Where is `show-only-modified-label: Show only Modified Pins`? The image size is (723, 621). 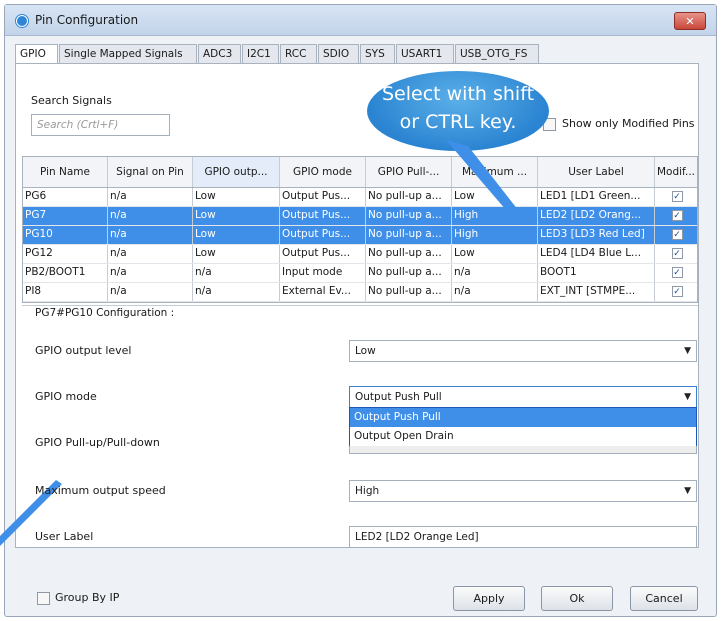
show-only-modified-label: Show only Modified Pins is located at coordinates (628, 123).